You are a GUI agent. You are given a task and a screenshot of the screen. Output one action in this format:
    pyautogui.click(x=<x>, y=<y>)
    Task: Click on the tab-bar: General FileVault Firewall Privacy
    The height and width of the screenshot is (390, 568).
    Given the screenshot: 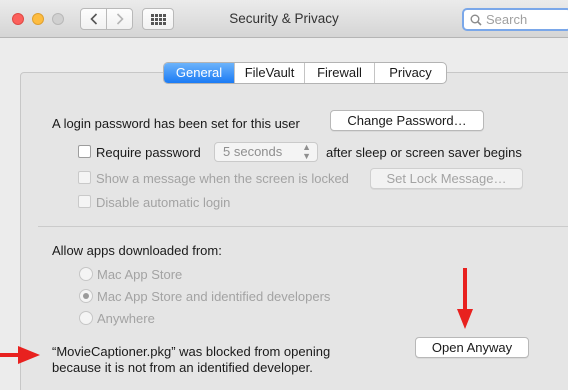 What is the action you would take?
    pyautogui.click(x=305, y=73)
    